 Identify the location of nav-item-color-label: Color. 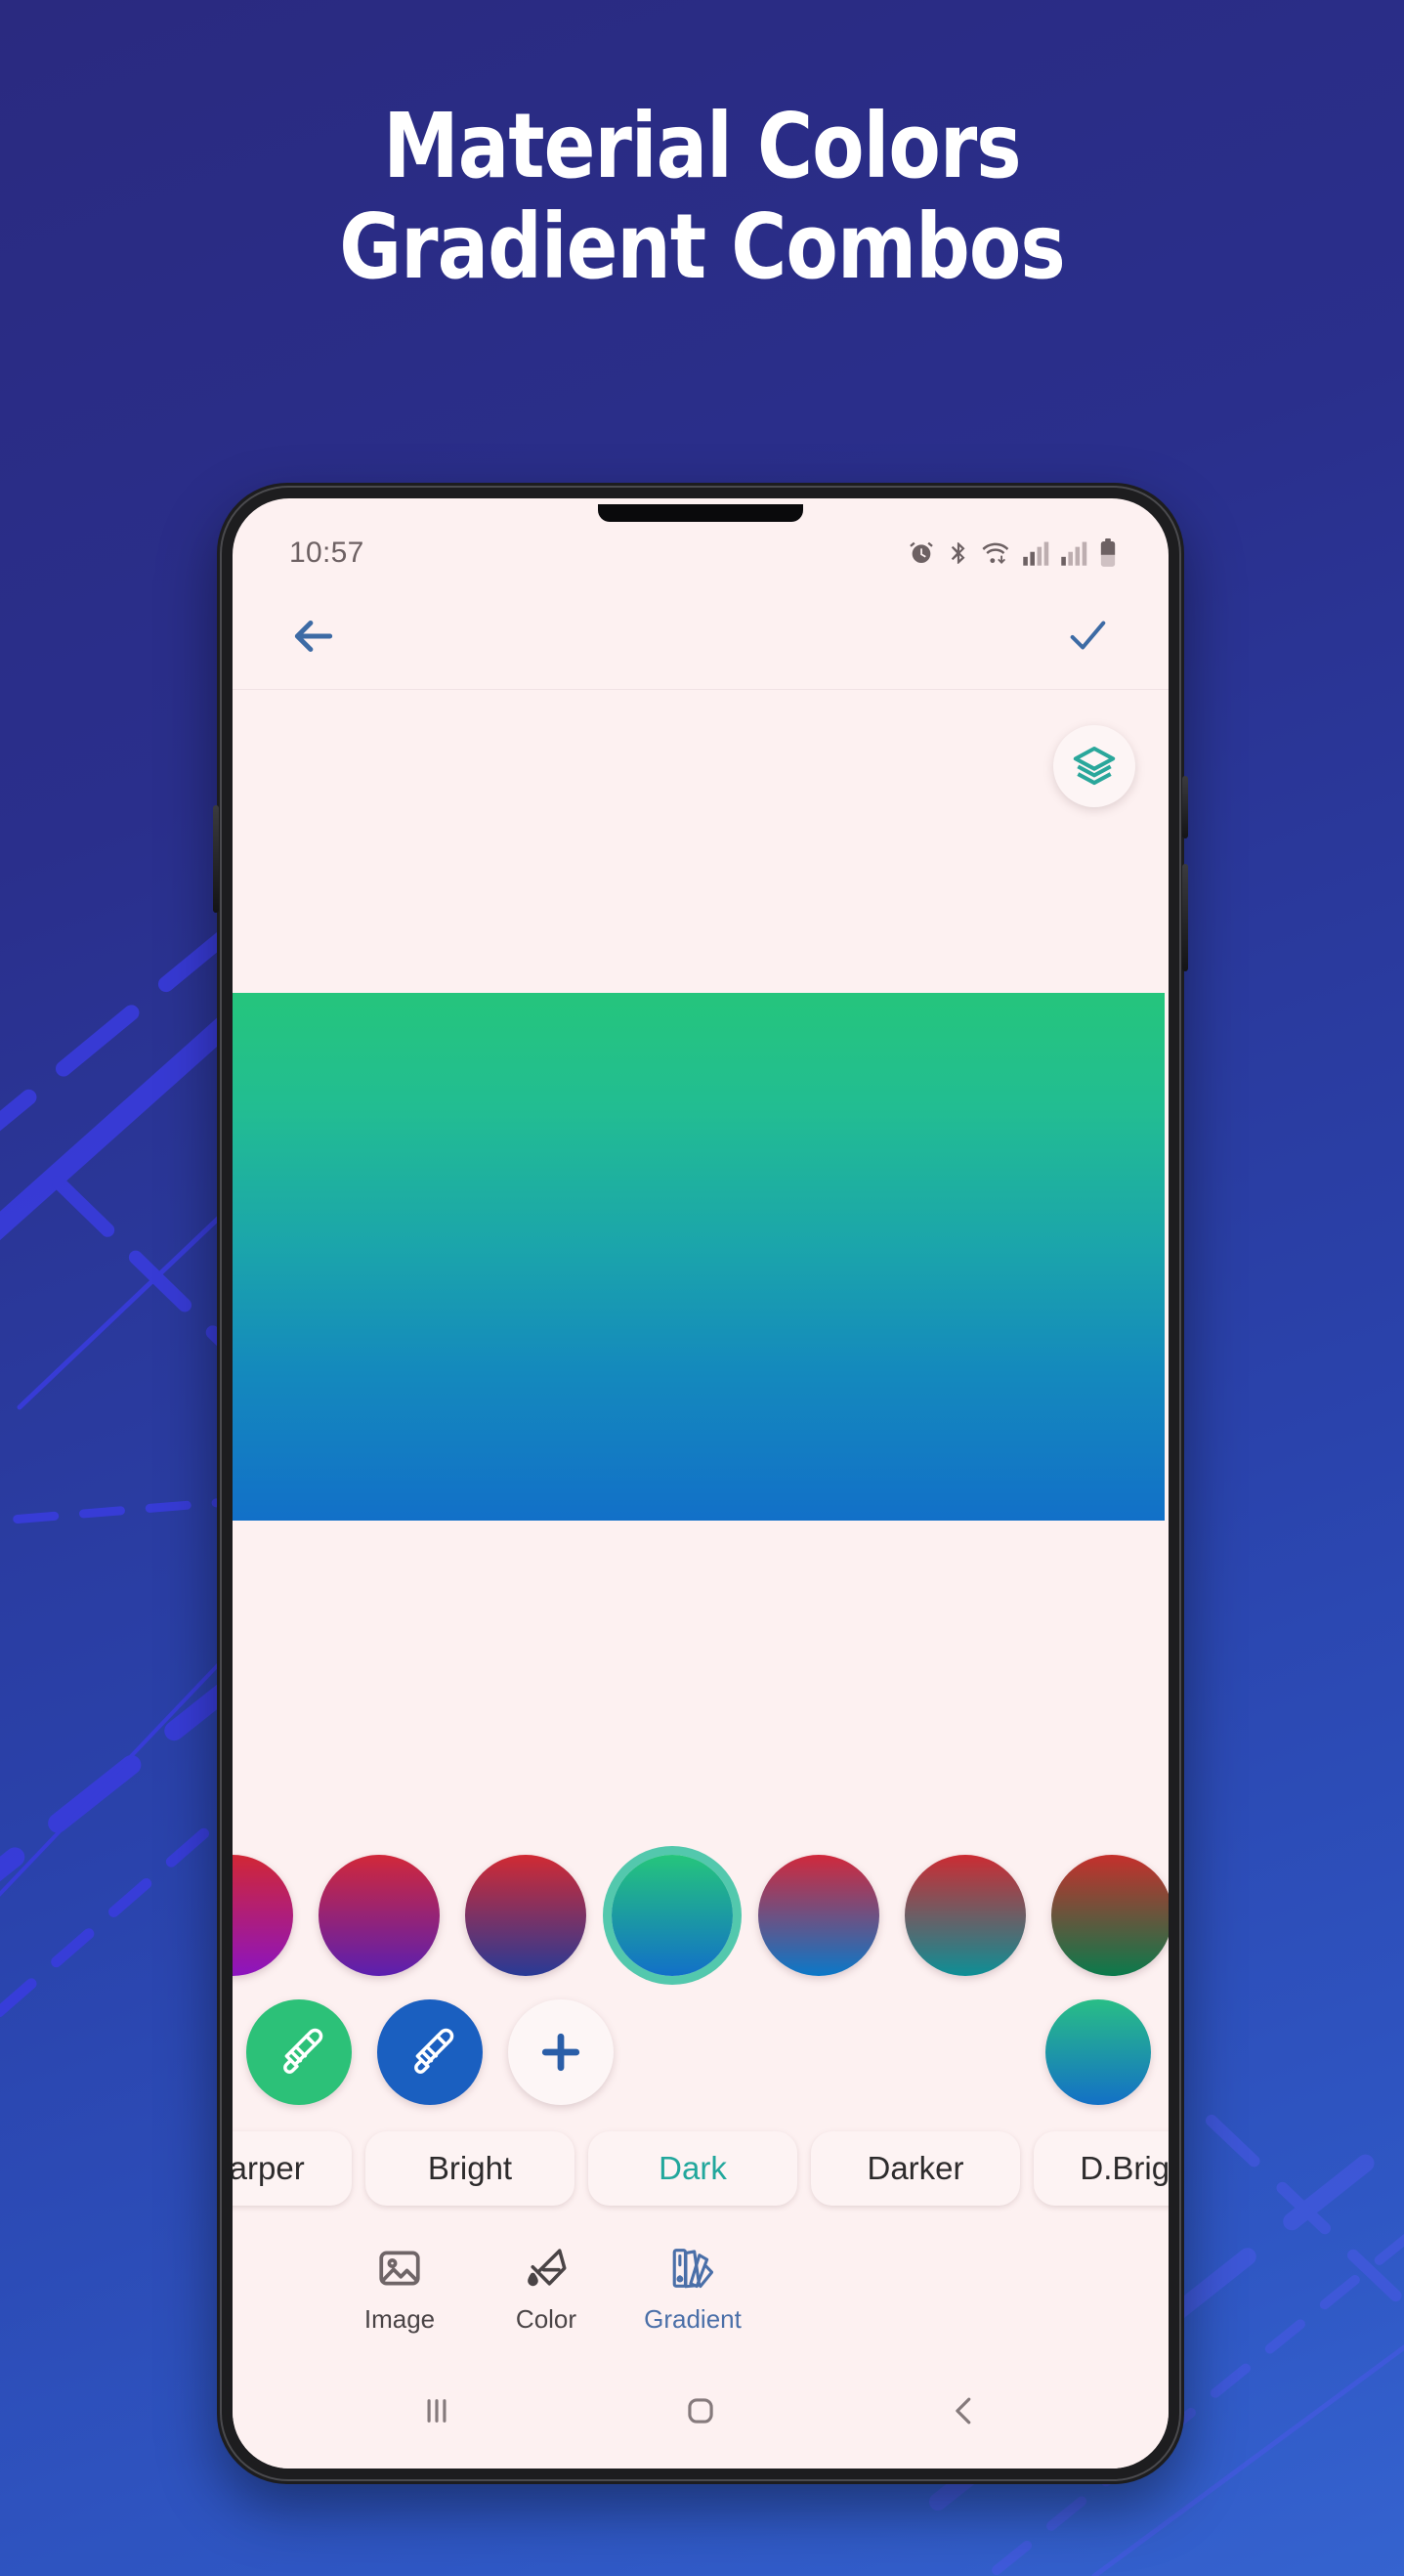
(546, 2319).